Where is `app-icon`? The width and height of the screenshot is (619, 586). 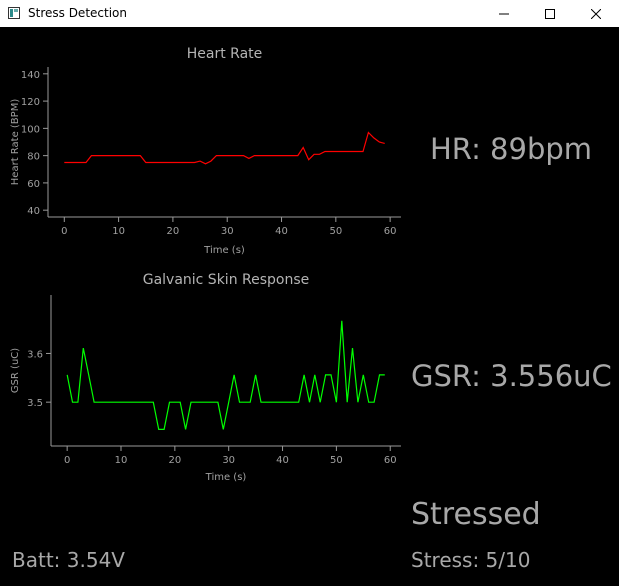 app-icon is located at coordinates (14, 13).